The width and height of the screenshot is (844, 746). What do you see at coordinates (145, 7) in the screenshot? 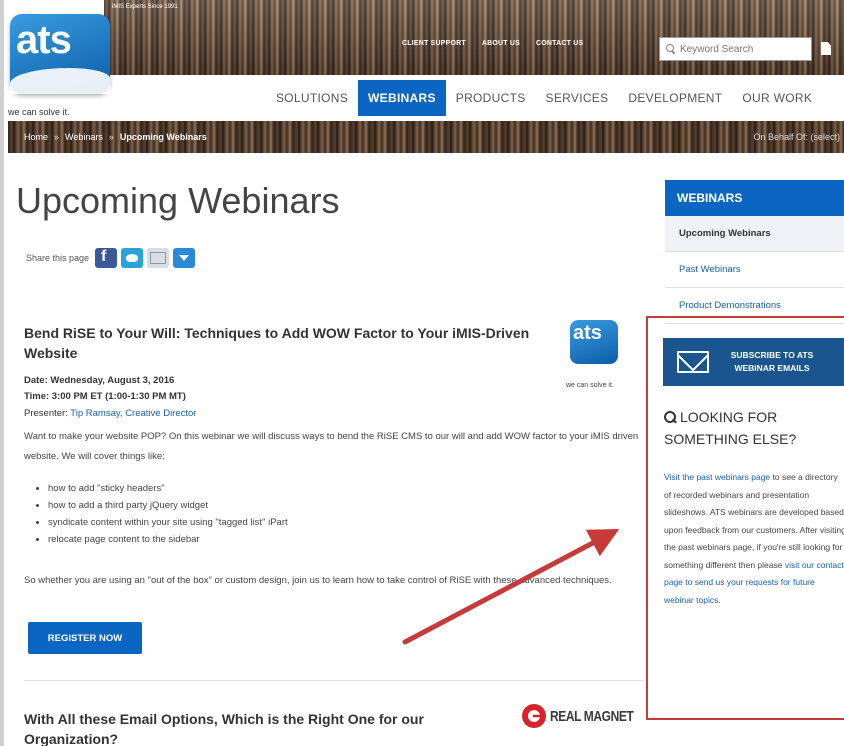
I see `header-tagline: iMIS Experts Since 1991` at bounding box center [145, 7].